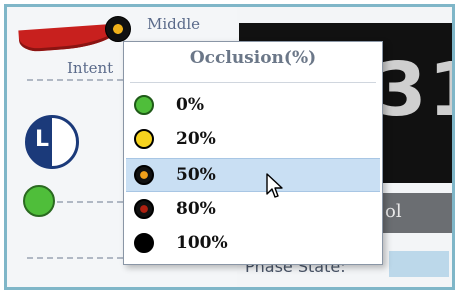 The height and width of the screenshot is (294, 461). What do you see at coordinates (253, 82) in the screenshot?
I see `menu-separator` at bounding box center [253, 82].